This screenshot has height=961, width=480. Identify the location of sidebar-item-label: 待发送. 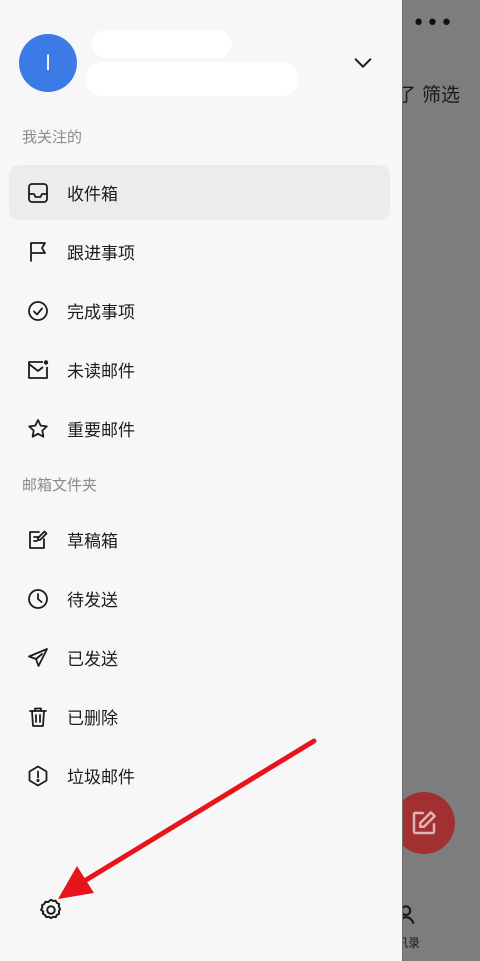
(92, 601).